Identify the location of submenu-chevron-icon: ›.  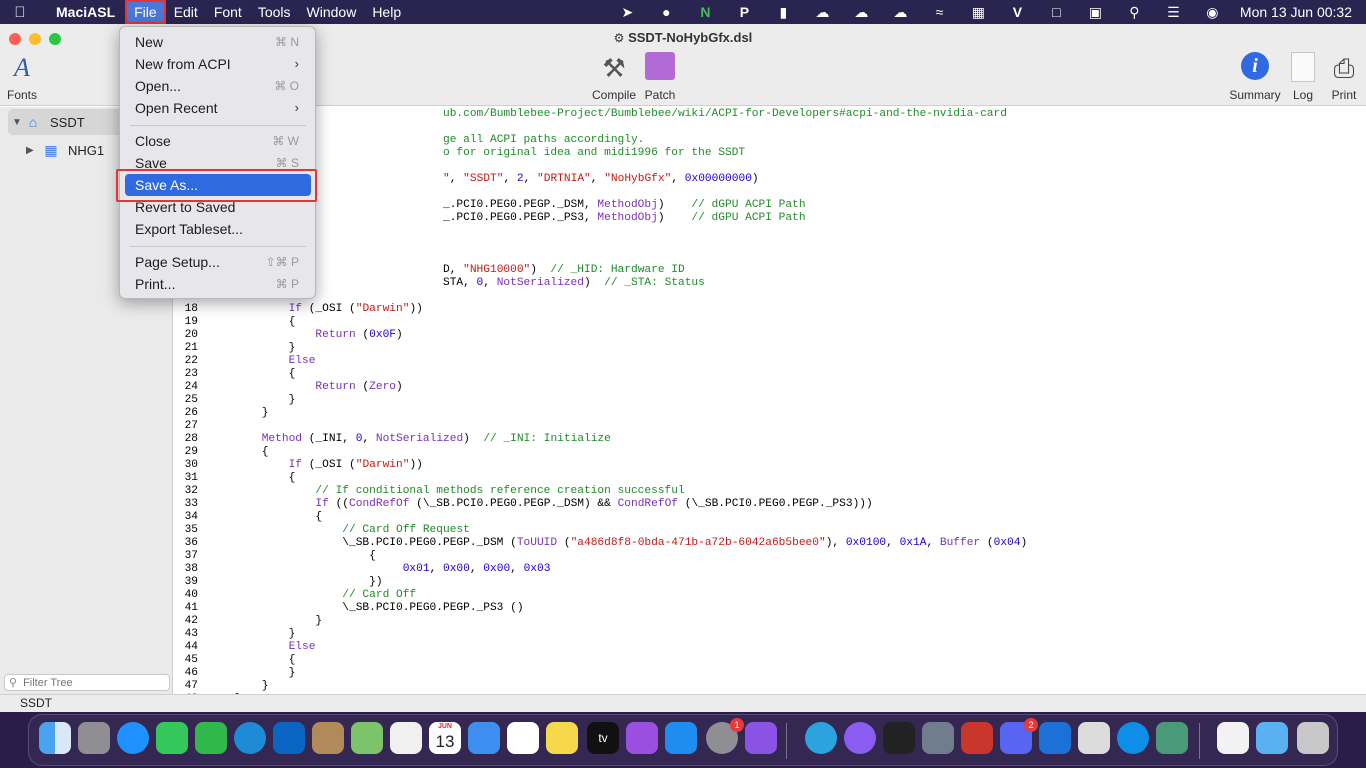
(296, 63).